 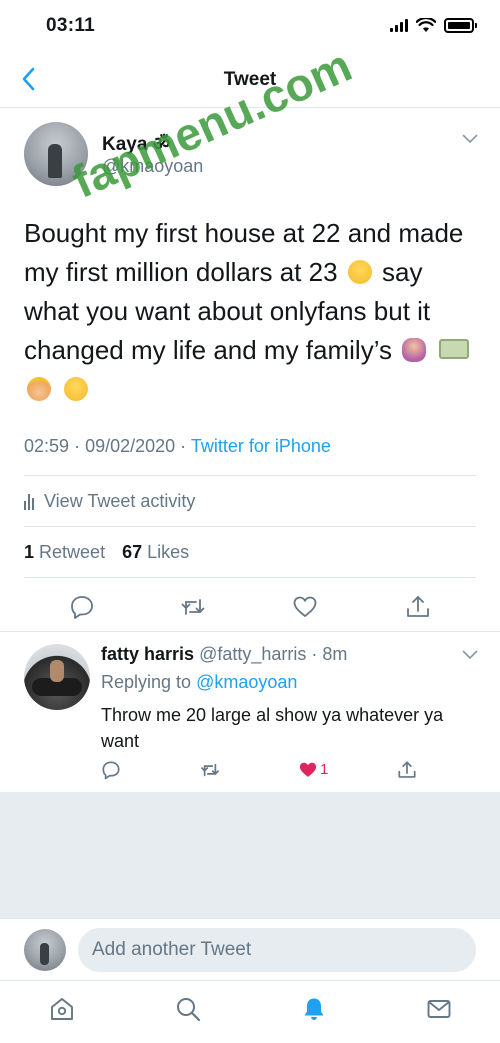 I want to click on reply-header: fatty harris @fatty_harris · 8m, so click(x=224, y=654).